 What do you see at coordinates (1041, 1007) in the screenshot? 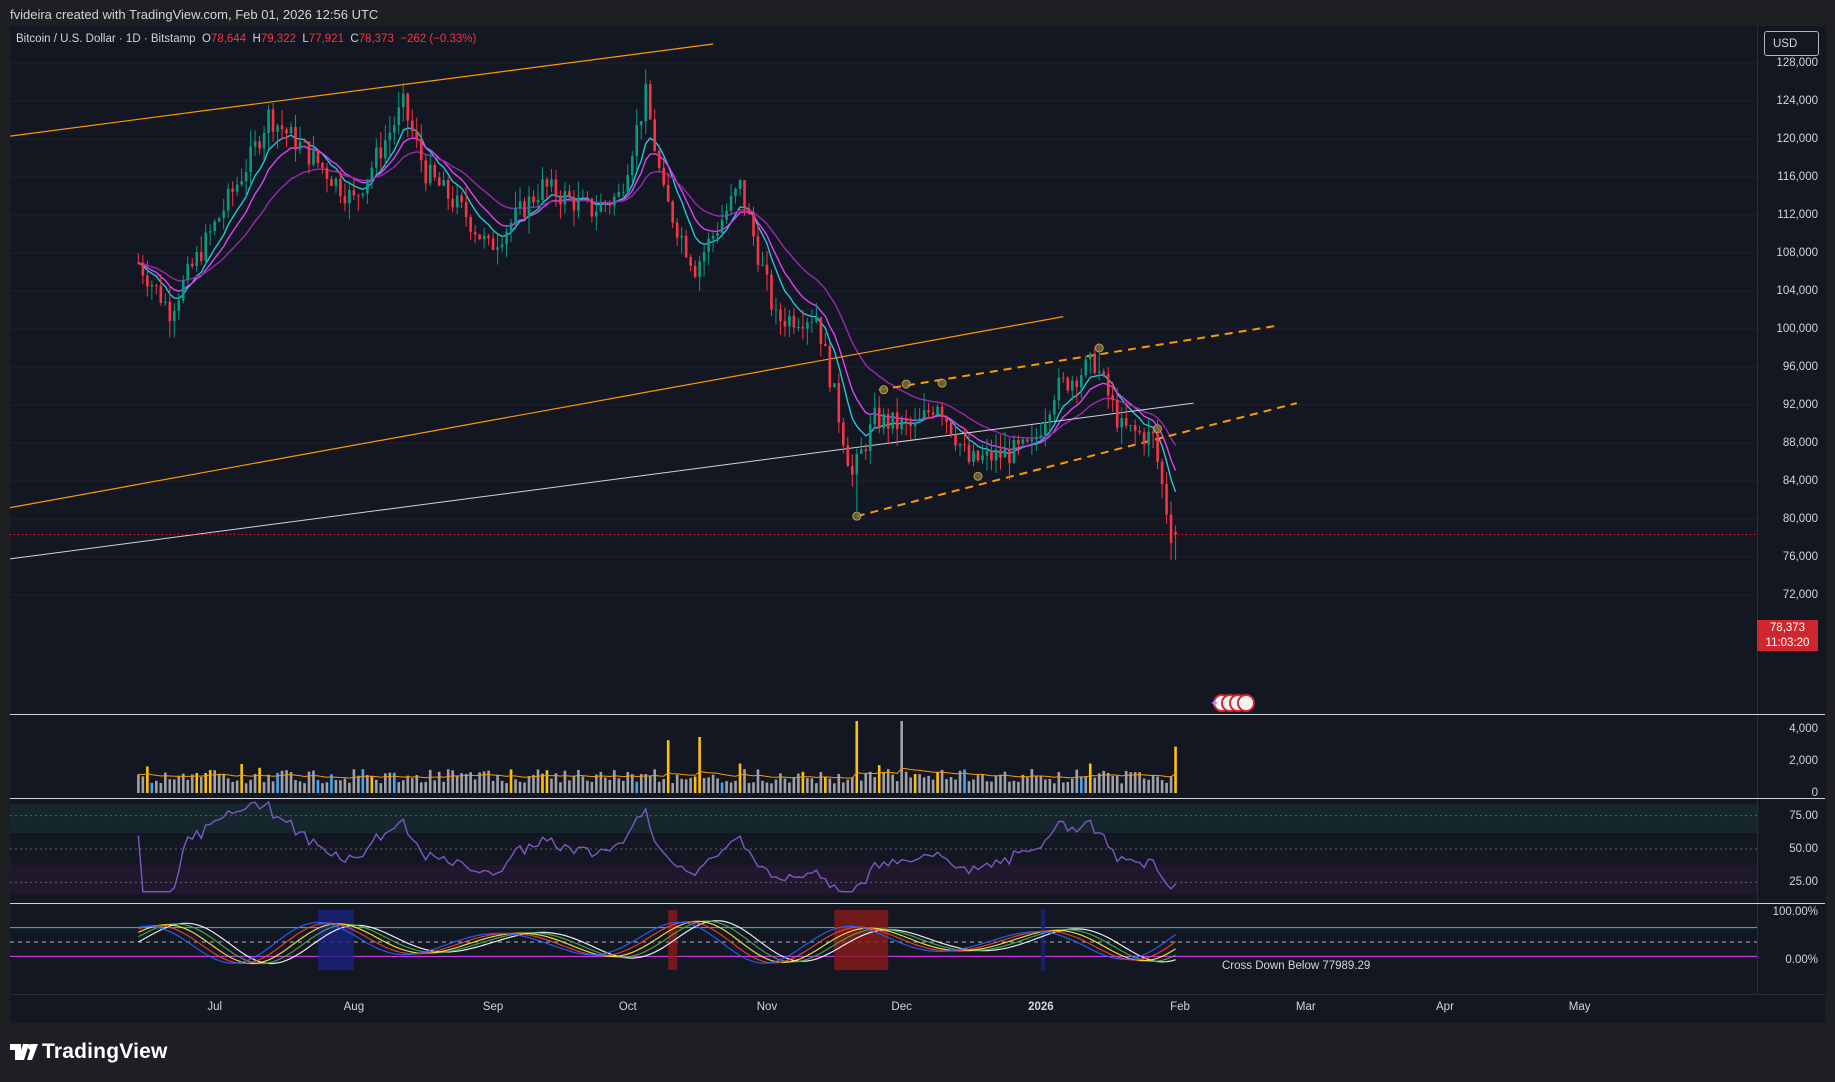
I see `month-label: 2026` at bounding box center [1041, 1007].